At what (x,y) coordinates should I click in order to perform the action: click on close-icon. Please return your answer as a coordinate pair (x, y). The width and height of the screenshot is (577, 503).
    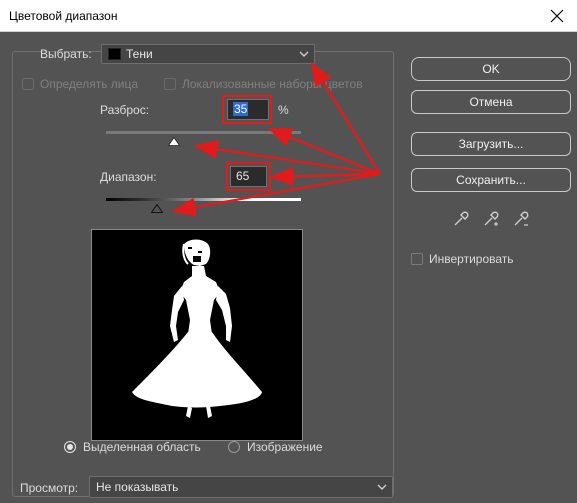
    Looking at the image, I should click on (557, 16).